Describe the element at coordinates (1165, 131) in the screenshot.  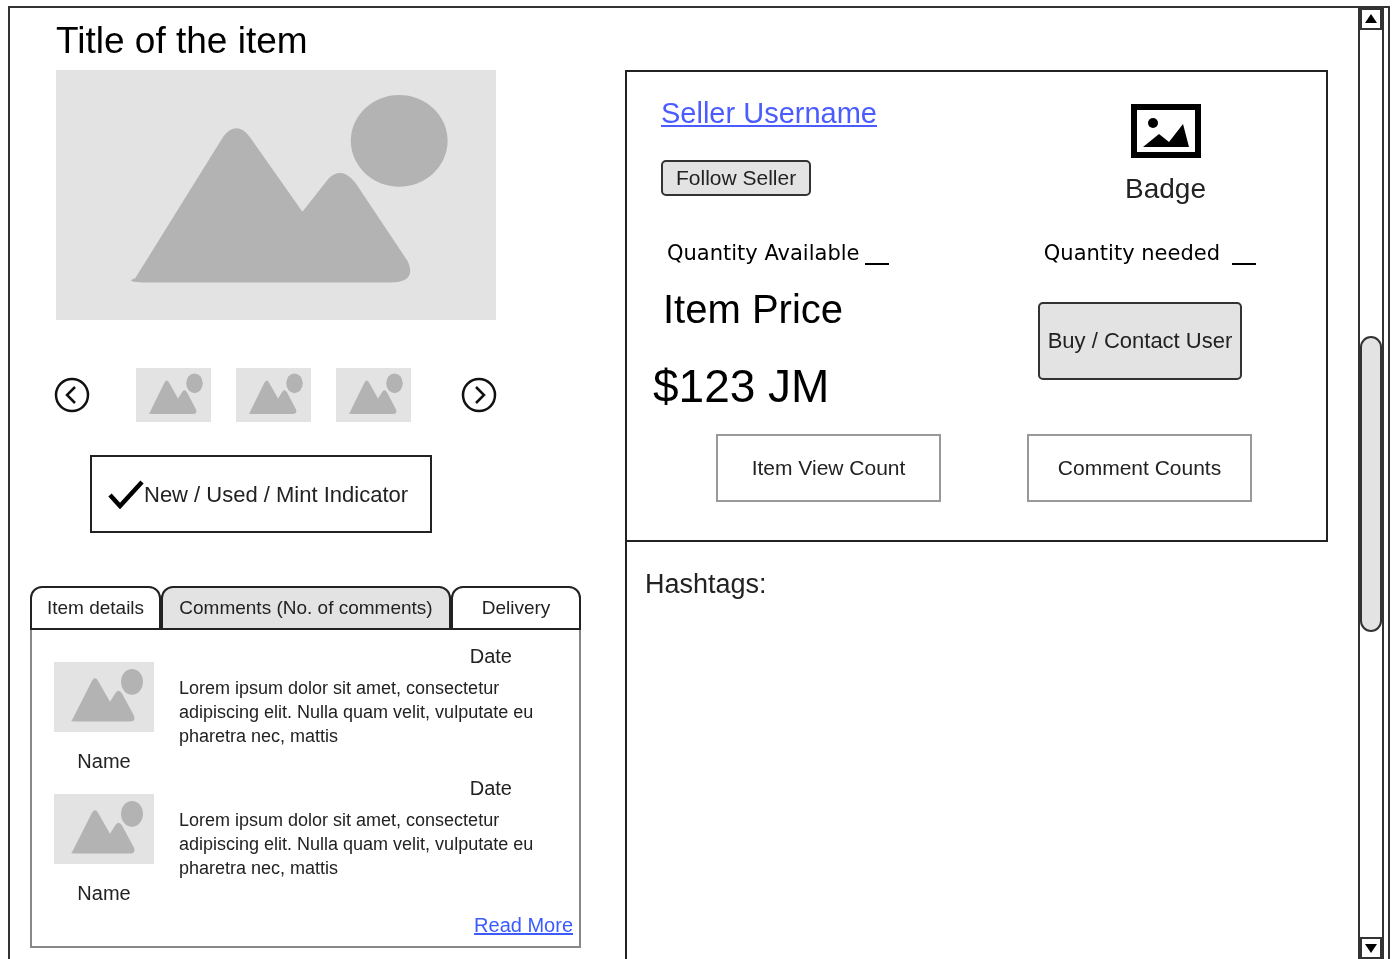
I see `image-icon` at that location.